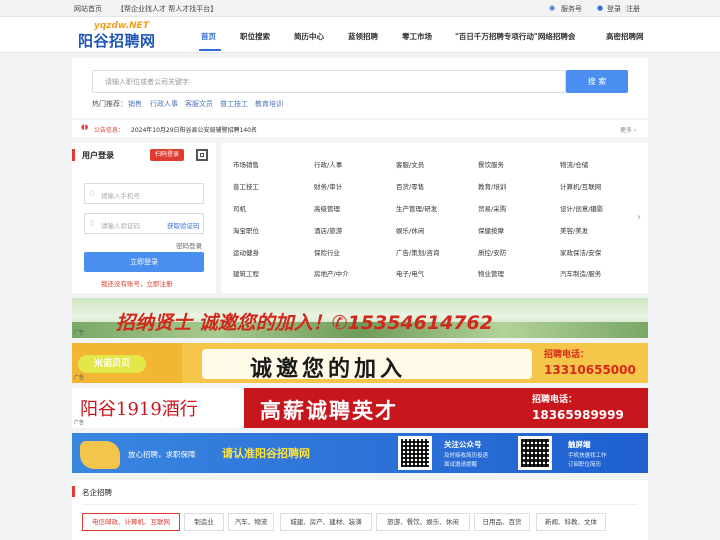 The image size is (720, 540). What do you see at coordinates (360, 504) in the screenshot?
I see `divider` at bounding box center [360, 504].